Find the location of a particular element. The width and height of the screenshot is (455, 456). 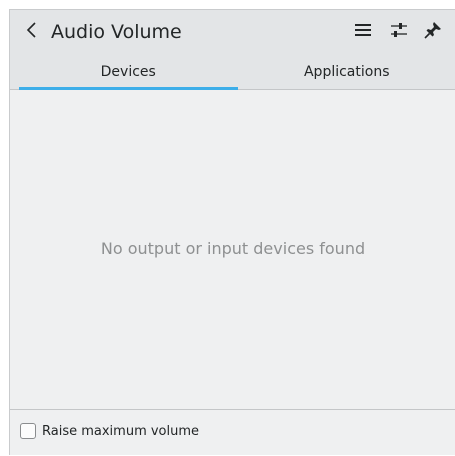

chevron-left-icon is located at coordinates (32, 32).